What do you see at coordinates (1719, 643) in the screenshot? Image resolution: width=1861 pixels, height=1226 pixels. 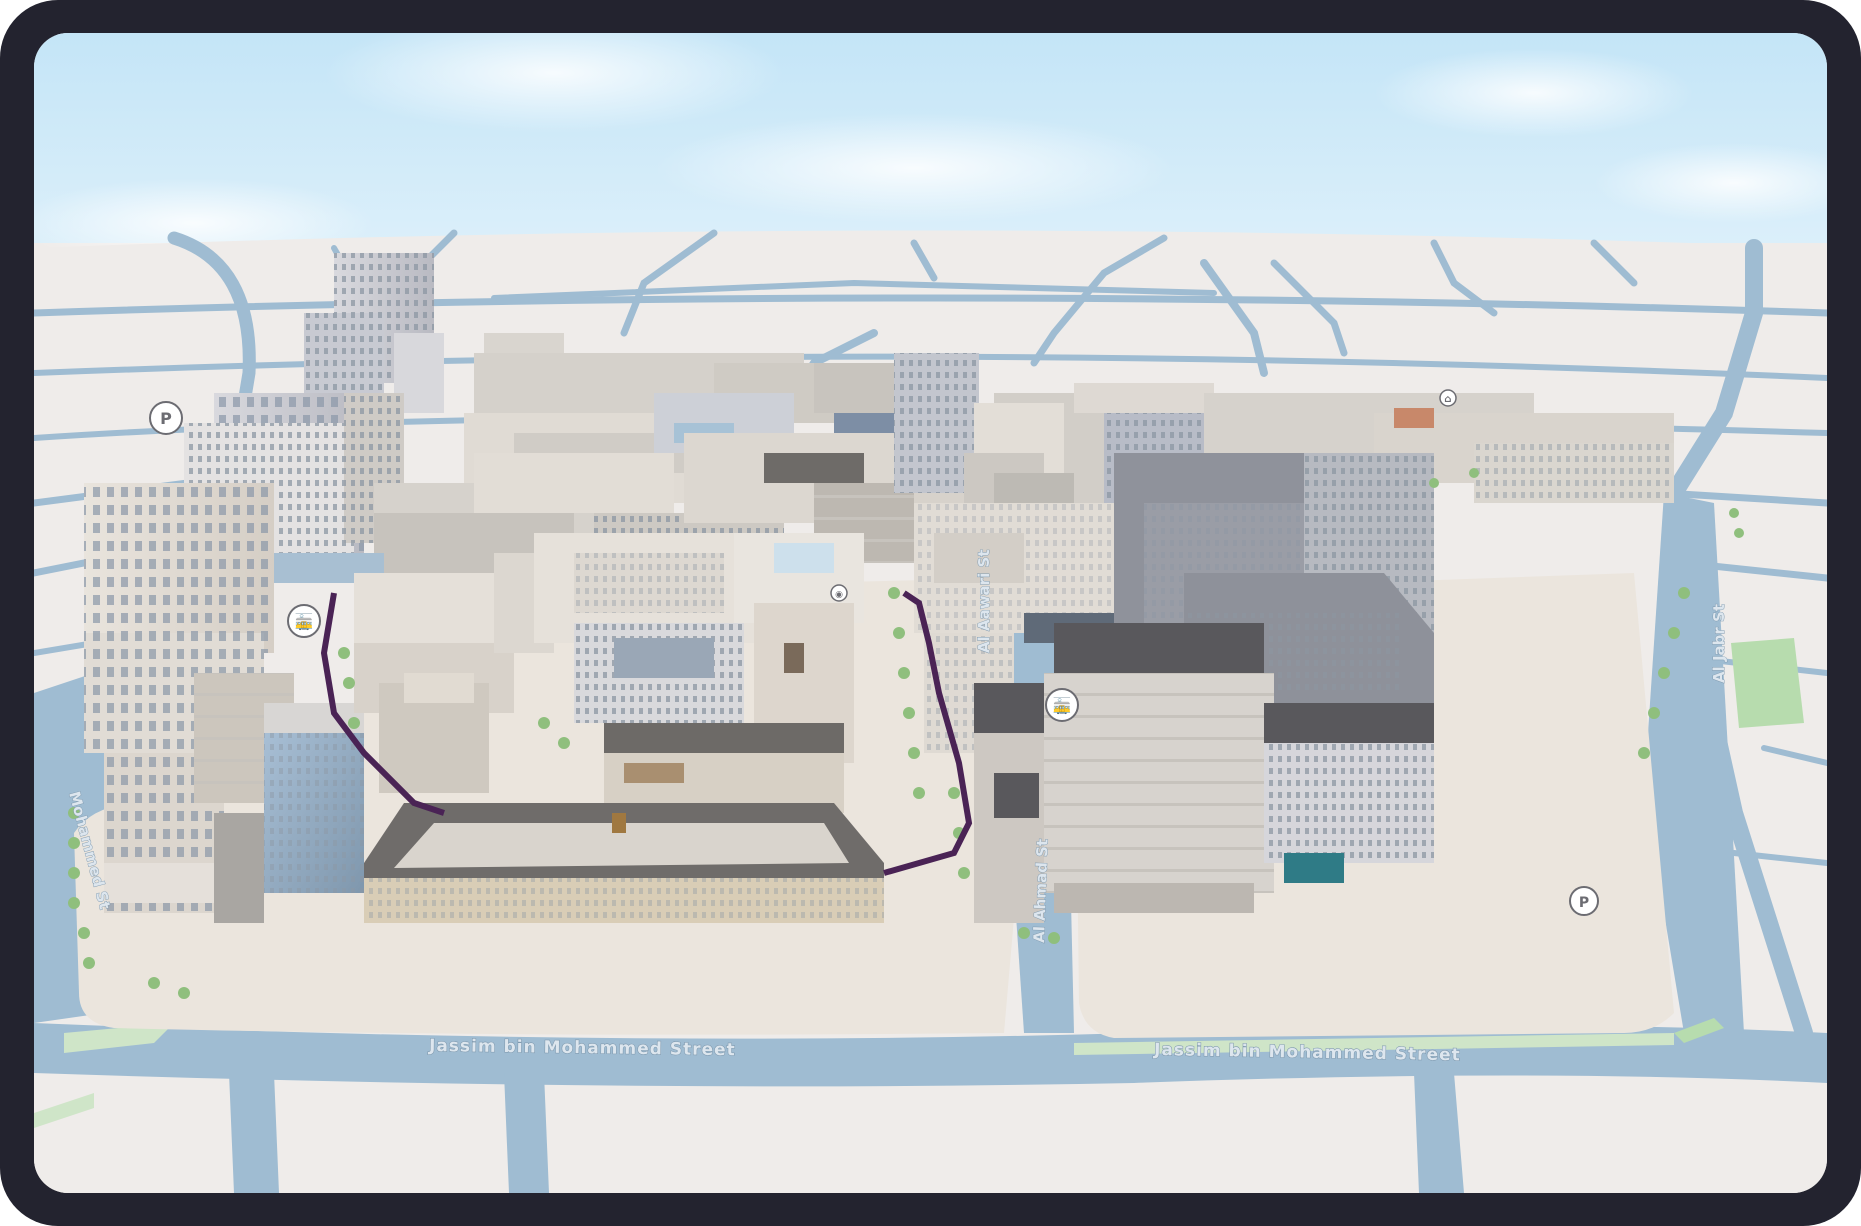 I see `street-label: Al Jabr St` at bounding box center [1719, 643].